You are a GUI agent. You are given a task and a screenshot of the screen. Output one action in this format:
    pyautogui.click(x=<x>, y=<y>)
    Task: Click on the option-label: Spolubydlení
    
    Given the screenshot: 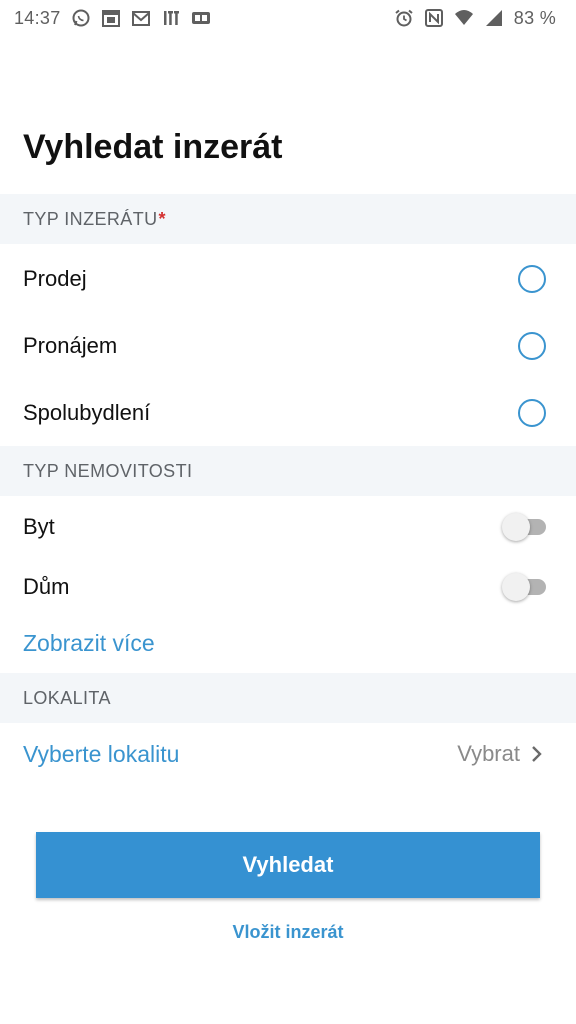 What is the action you would take?
    pyautogui.click(x=87, y=412)
    